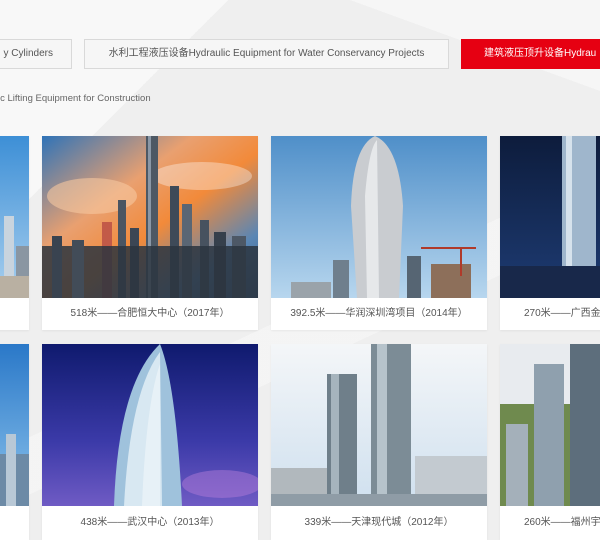 This screenshot has width=600, height=540. I want to click on project-card: 438米——武汉中心（2013年）, so click(150, 442).